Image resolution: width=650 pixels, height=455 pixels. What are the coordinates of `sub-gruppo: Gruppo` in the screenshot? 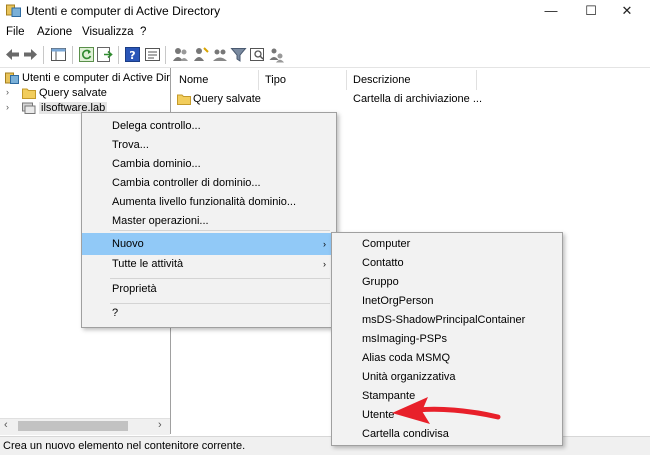 It's located at (447, 282).